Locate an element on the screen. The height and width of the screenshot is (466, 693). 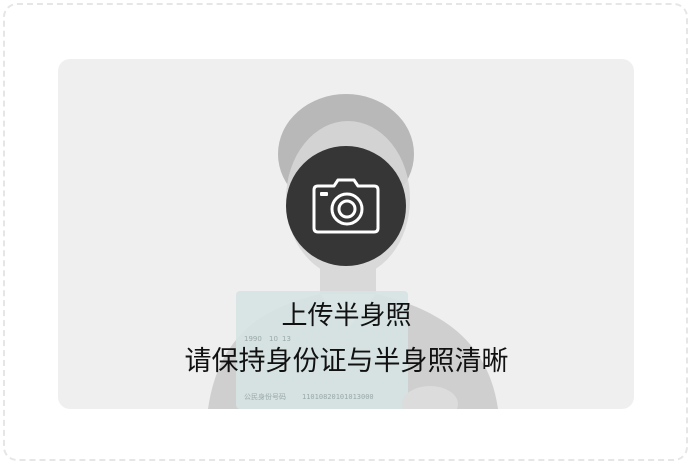
id-number-label: 公民身份号码 is located at coordinates (265, 396).